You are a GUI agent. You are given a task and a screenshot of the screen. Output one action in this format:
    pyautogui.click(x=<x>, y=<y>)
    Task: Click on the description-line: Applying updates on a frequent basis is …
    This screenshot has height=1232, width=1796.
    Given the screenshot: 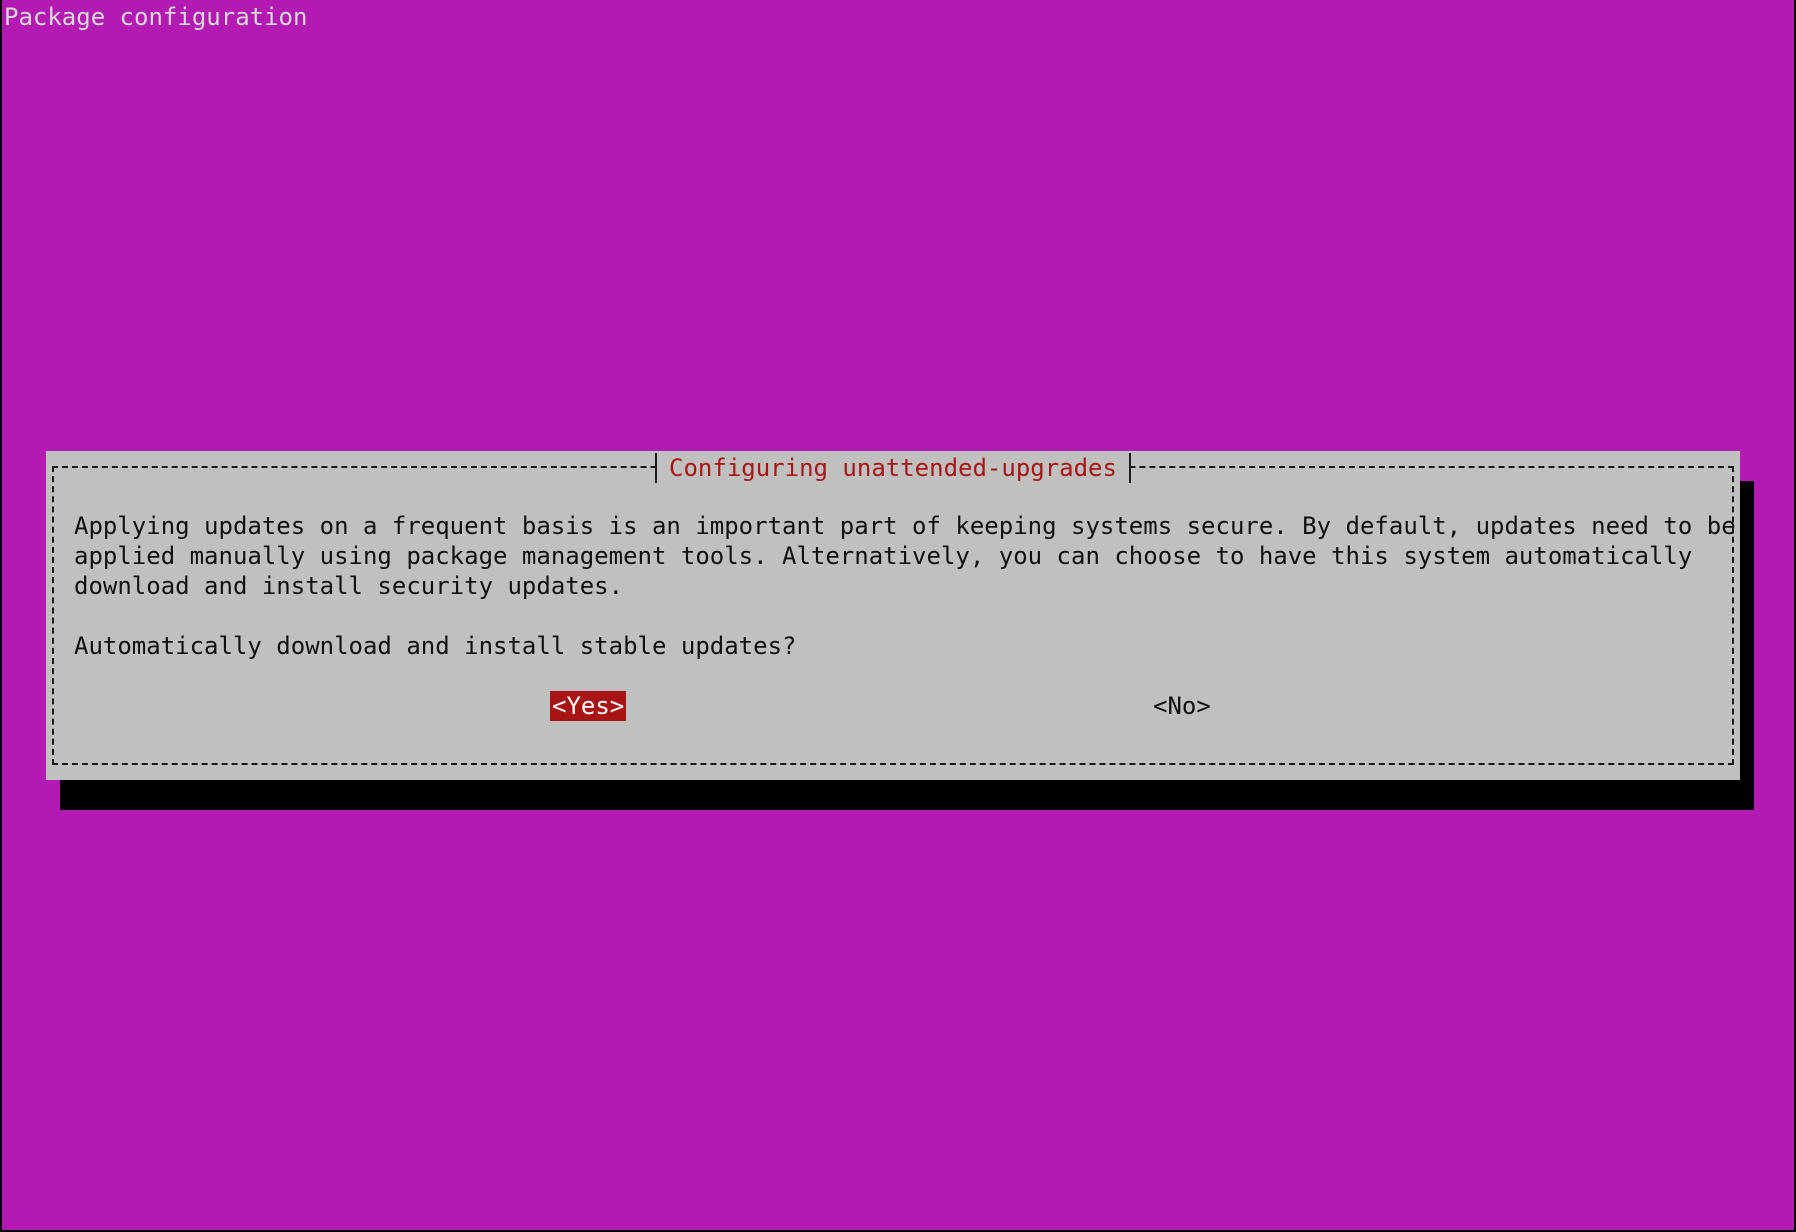 What is the action you would take?
    pyautogui.click(x=905, y=526)
    